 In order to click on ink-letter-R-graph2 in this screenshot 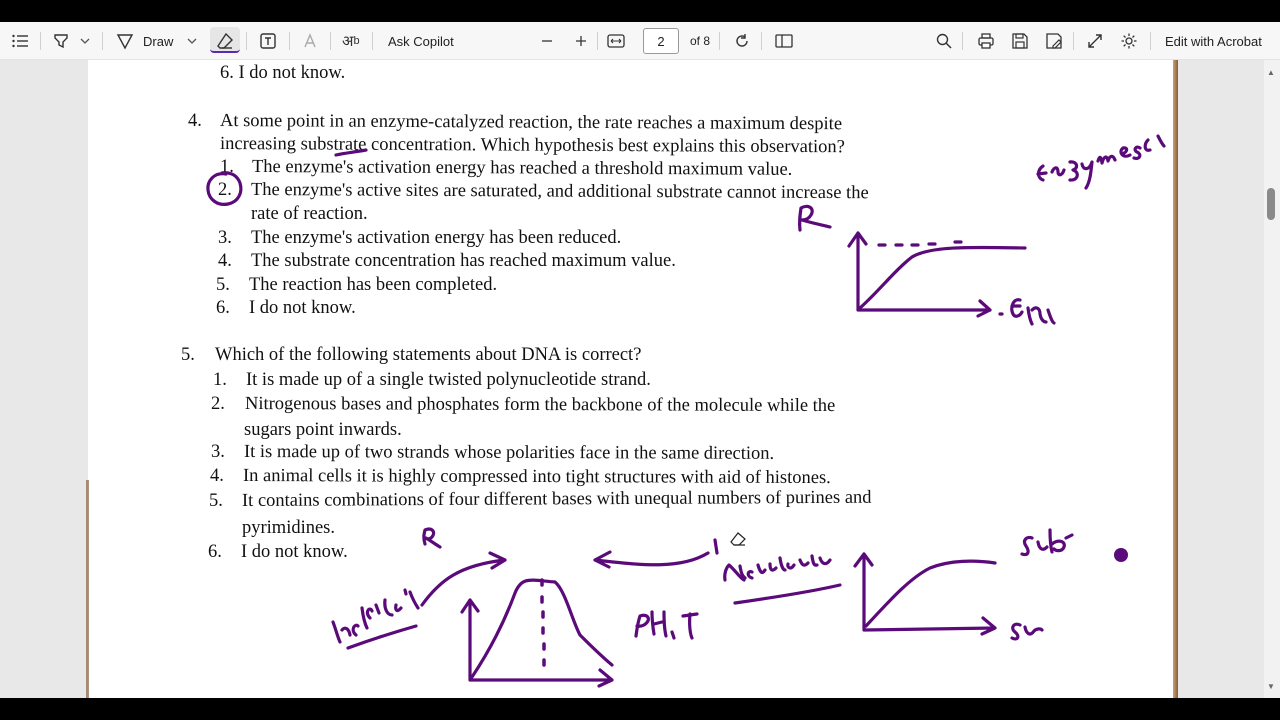, I will do `click(432, 538)`.